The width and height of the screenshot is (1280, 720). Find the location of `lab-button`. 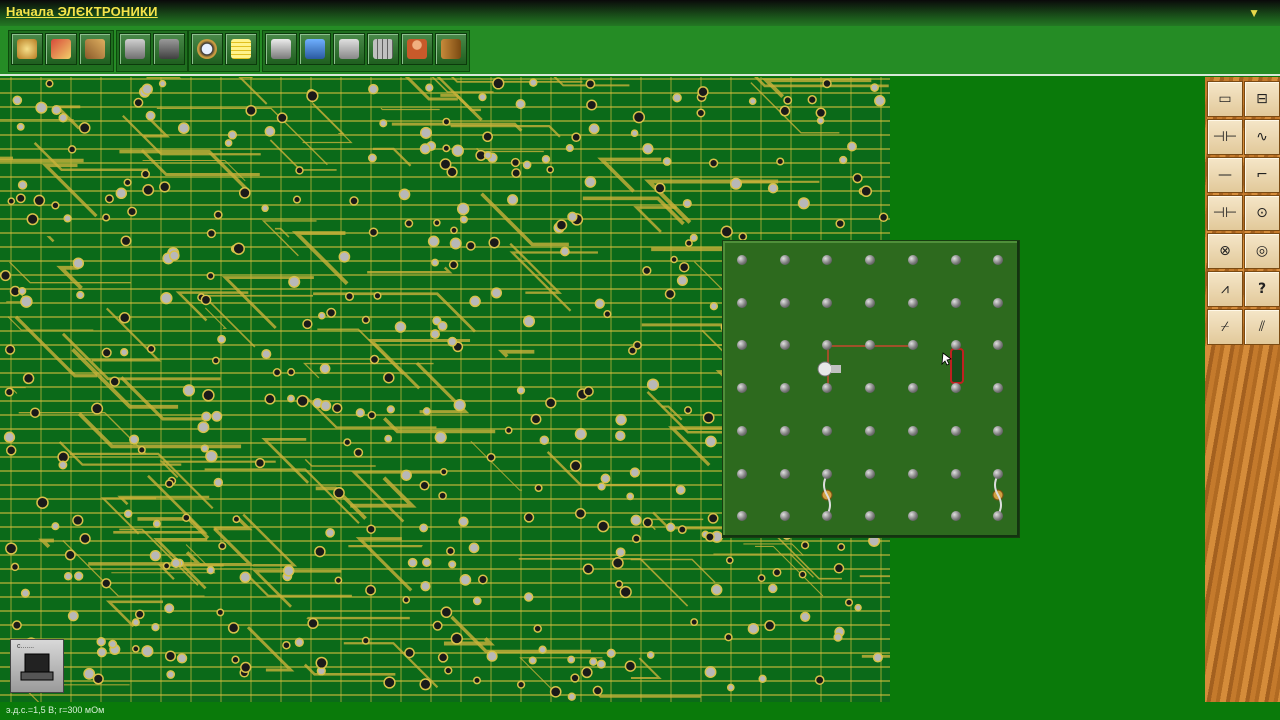

lab-button is located at coordinates (315, 49).